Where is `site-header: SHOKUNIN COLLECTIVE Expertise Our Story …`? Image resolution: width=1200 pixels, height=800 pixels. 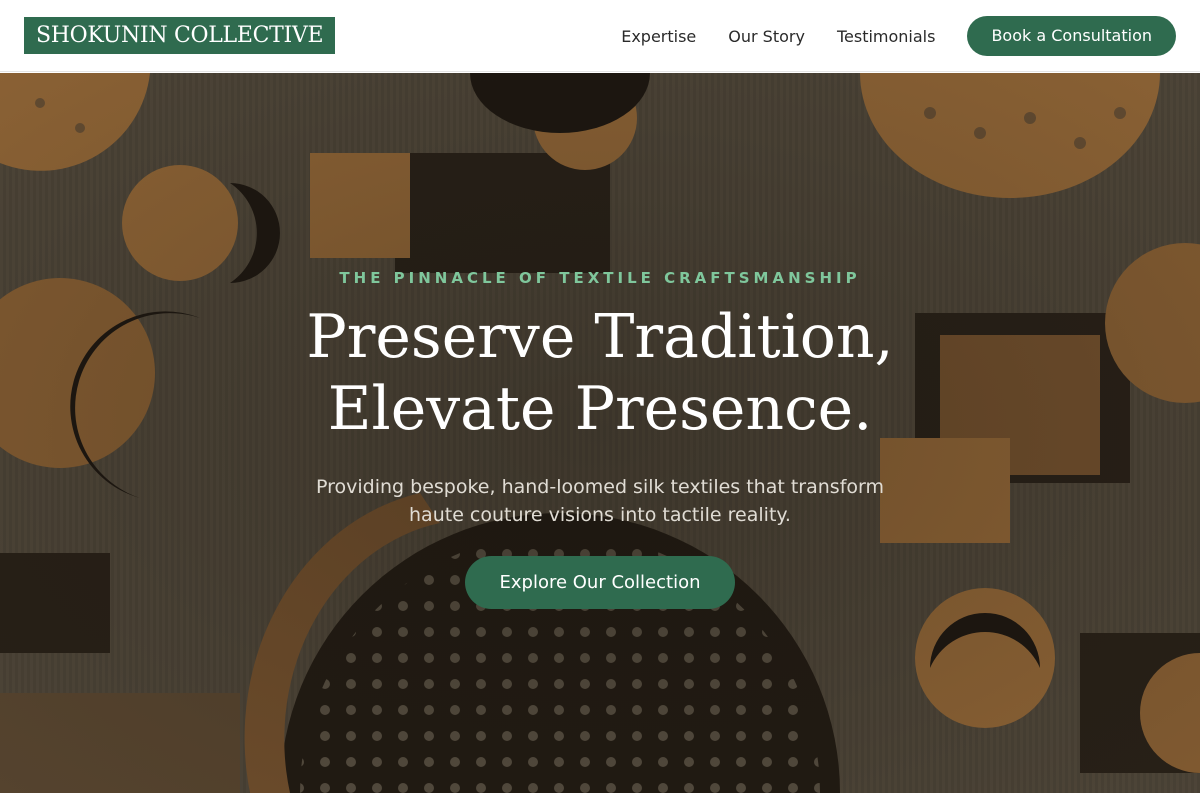 site-header: SHOKUNIN COLLECTIVE Expertise Our Story … is located at coordinates (600, 36).